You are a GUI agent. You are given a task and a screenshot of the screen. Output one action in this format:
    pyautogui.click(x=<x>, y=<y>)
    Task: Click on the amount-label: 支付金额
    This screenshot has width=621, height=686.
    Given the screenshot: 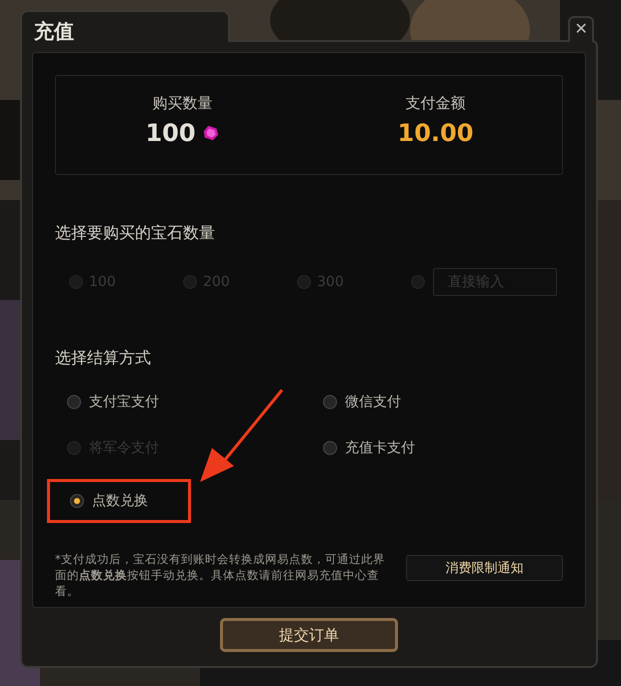 What is the action you would take?
    pyautogui.click(x=436, y=103)
    